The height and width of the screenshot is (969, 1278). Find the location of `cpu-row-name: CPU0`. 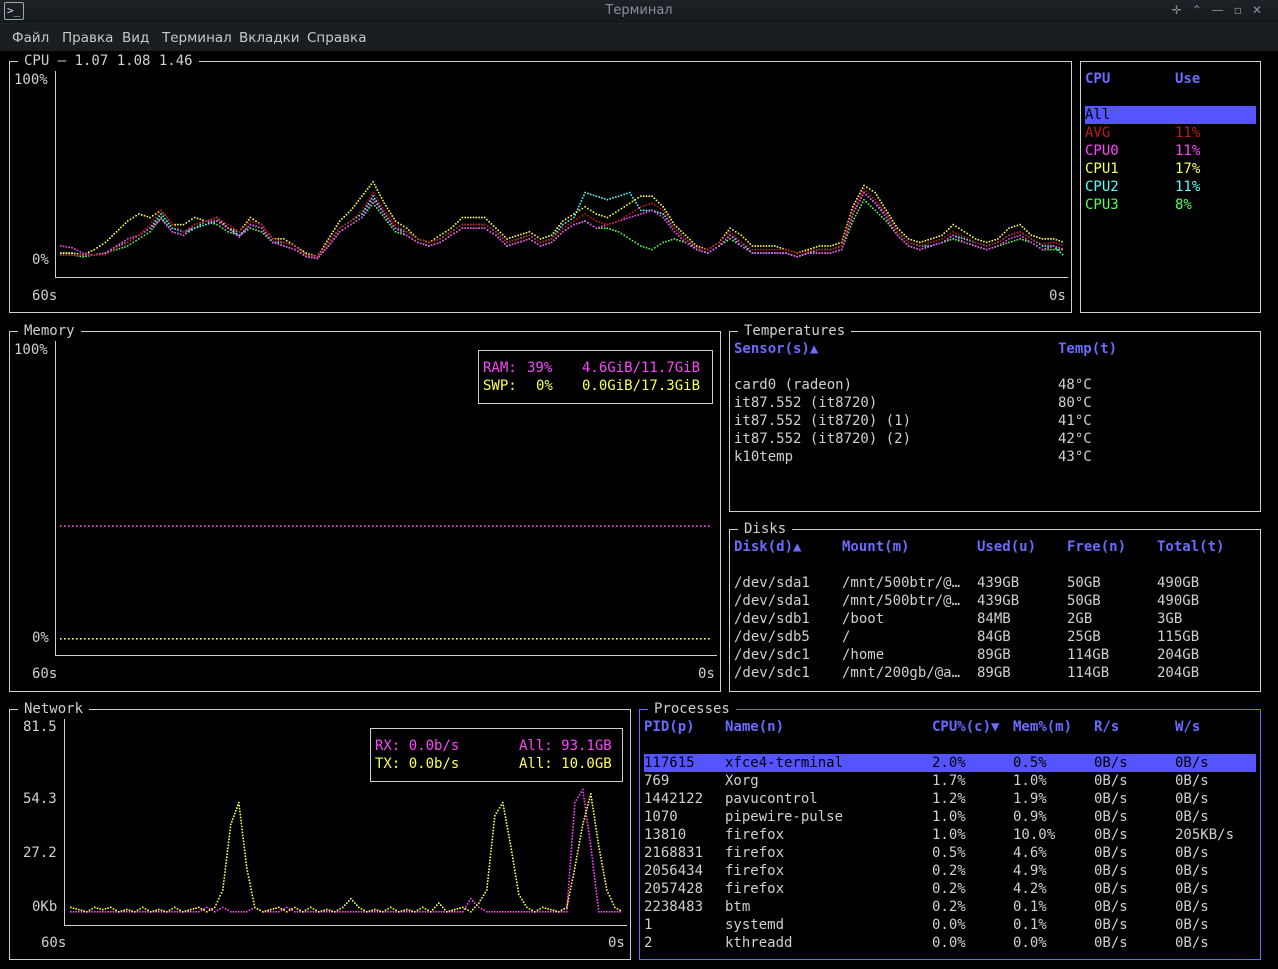

cpu-row-name: CPU0 is located at coordinates (1102, 151).